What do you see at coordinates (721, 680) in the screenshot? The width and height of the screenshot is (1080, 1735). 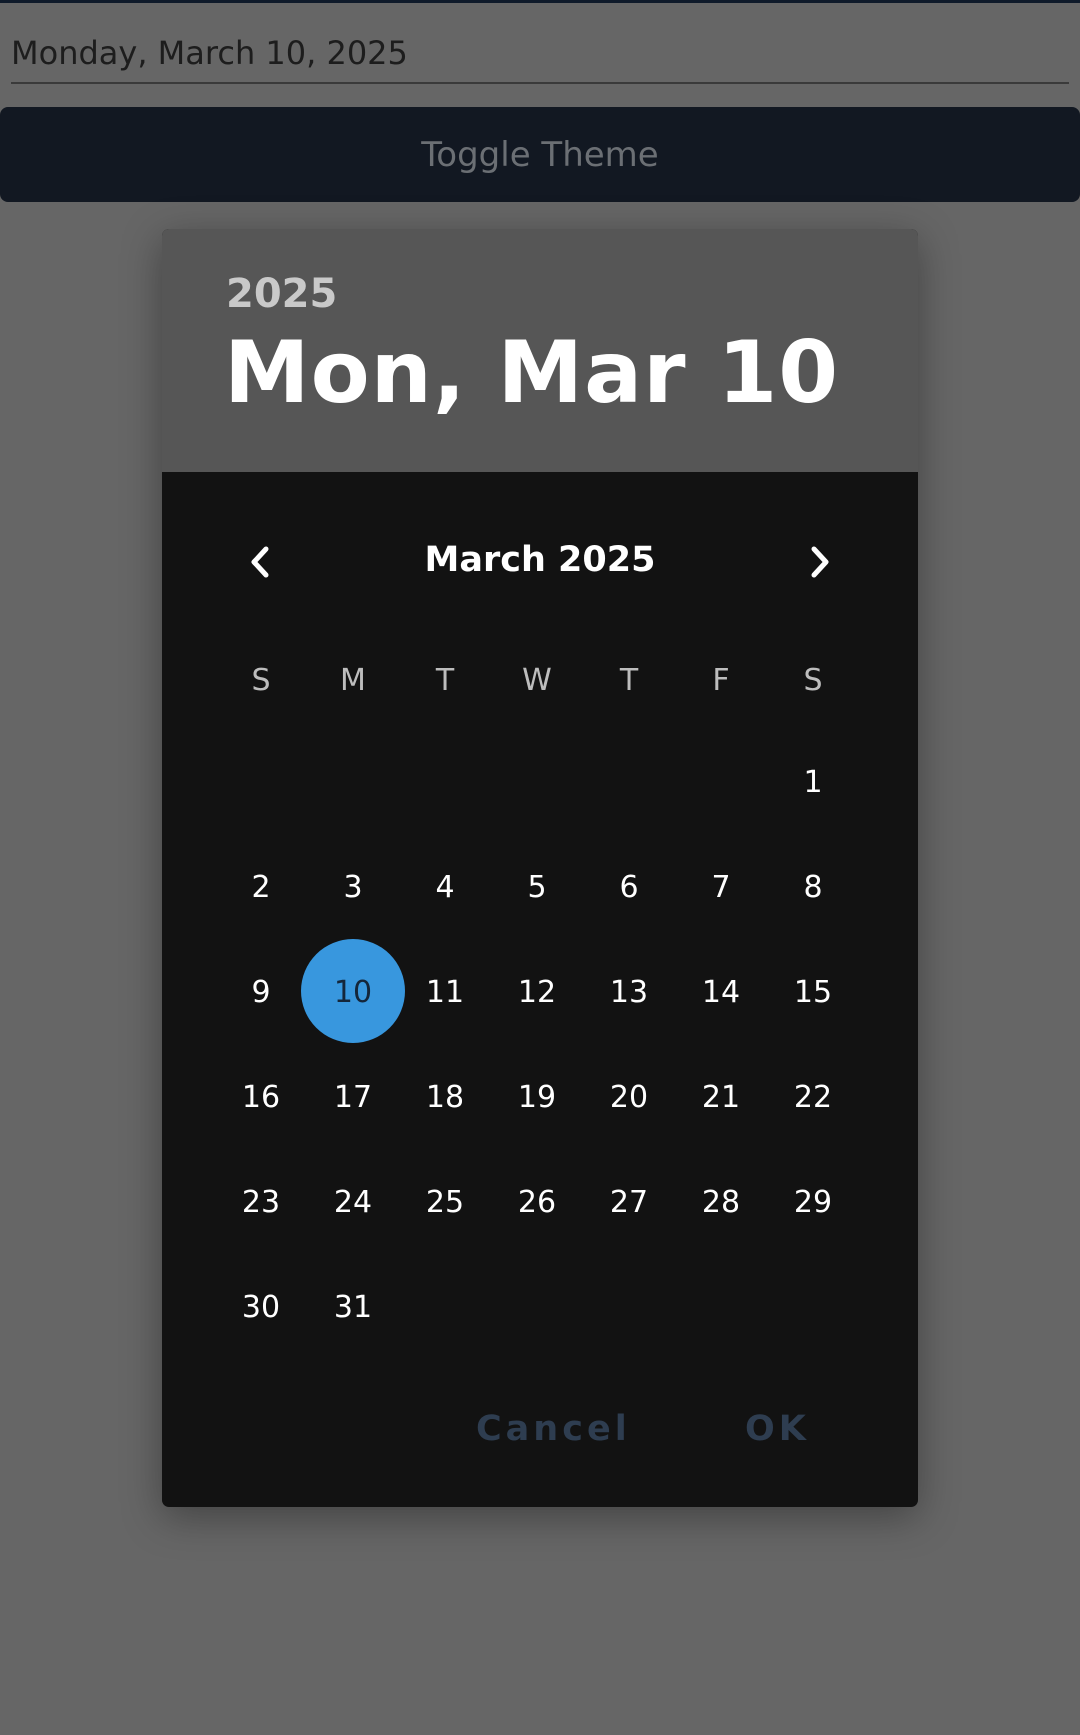 I see `weekday-label: F` at bounding box center [721, 680].